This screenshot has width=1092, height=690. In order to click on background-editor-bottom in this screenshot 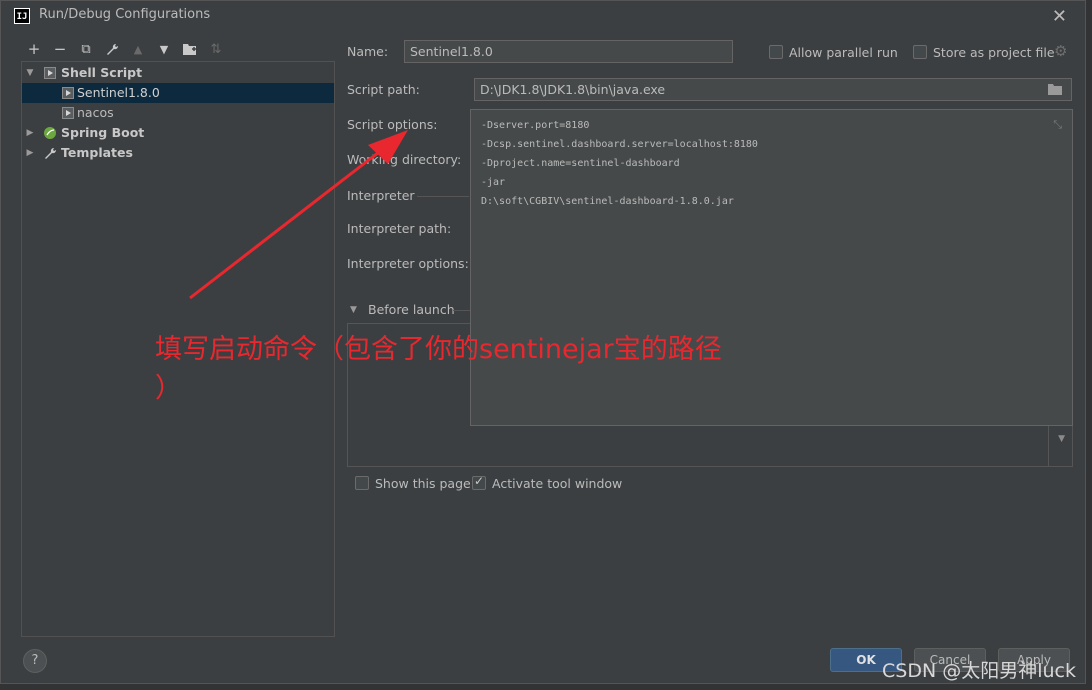, I will do `click(546, 687)`.